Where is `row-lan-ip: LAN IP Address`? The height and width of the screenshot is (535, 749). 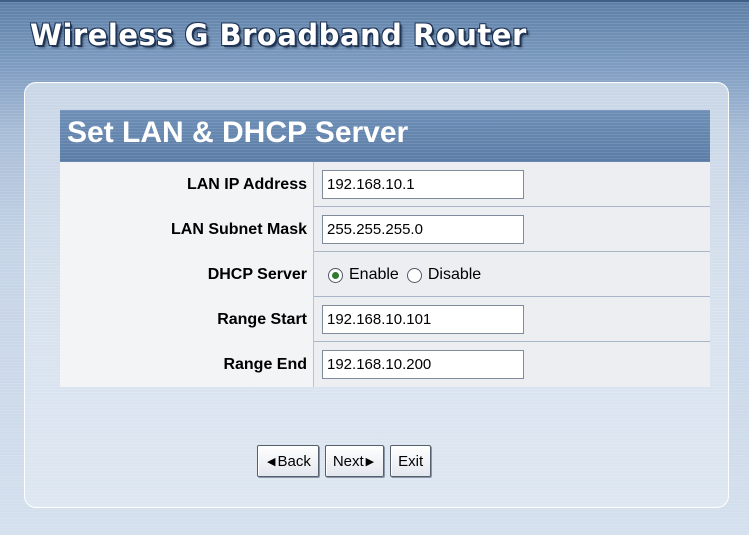 row-lan-ip: LAN IP Address is located at coordinates (385, 184).